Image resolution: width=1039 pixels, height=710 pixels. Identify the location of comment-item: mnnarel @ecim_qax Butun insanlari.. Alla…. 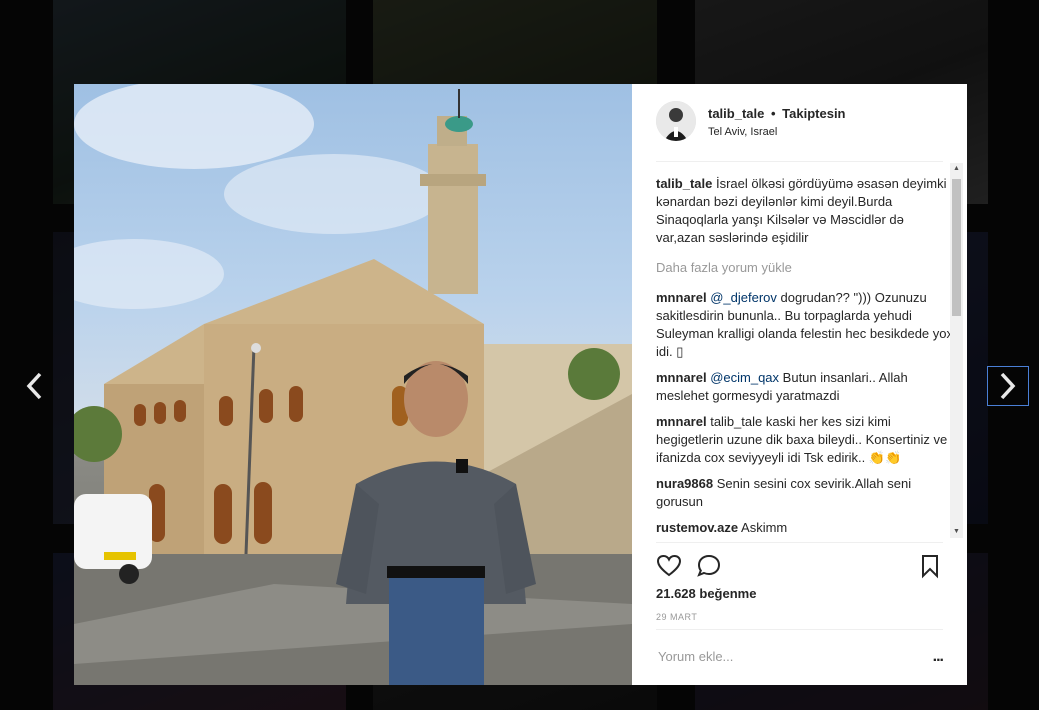
(806, 387).